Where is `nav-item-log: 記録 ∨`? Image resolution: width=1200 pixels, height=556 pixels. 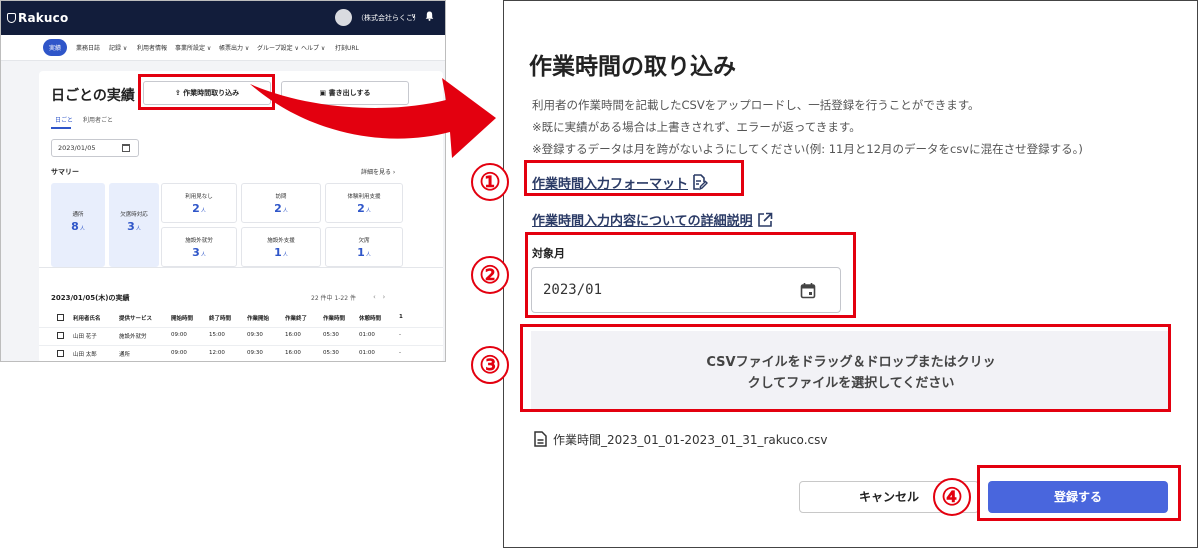 nav-item-log: 記録 ∨ is located at coordinates (118, 47).